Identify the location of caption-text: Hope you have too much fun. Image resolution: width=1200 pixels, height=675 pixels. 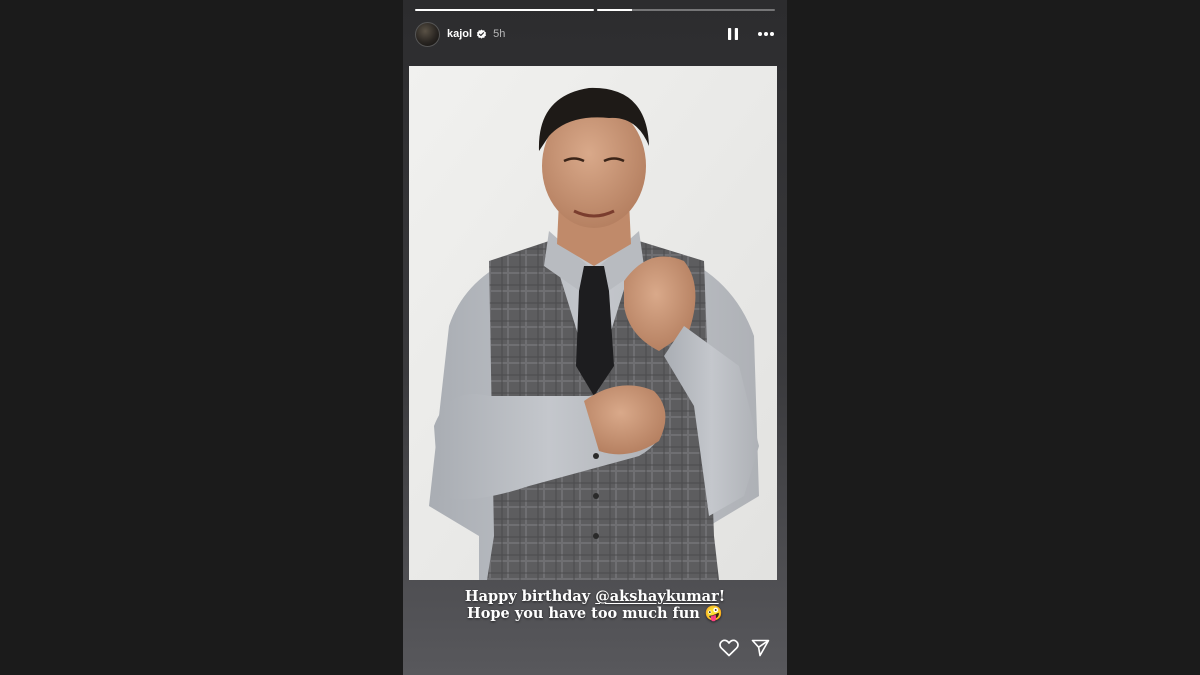
(586, 613).